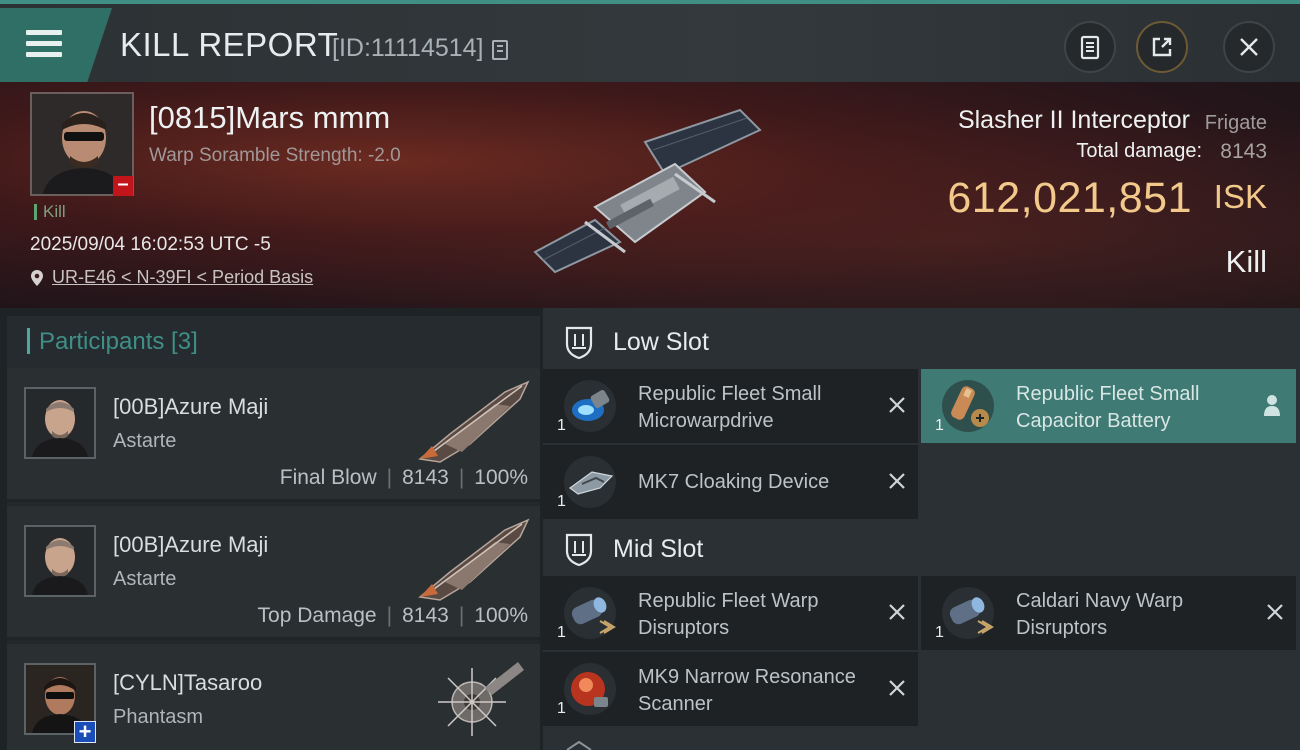  Describe the element at coordinates (123, 185) in the screenshot. I see `hostile-status-badge: –` at that location.